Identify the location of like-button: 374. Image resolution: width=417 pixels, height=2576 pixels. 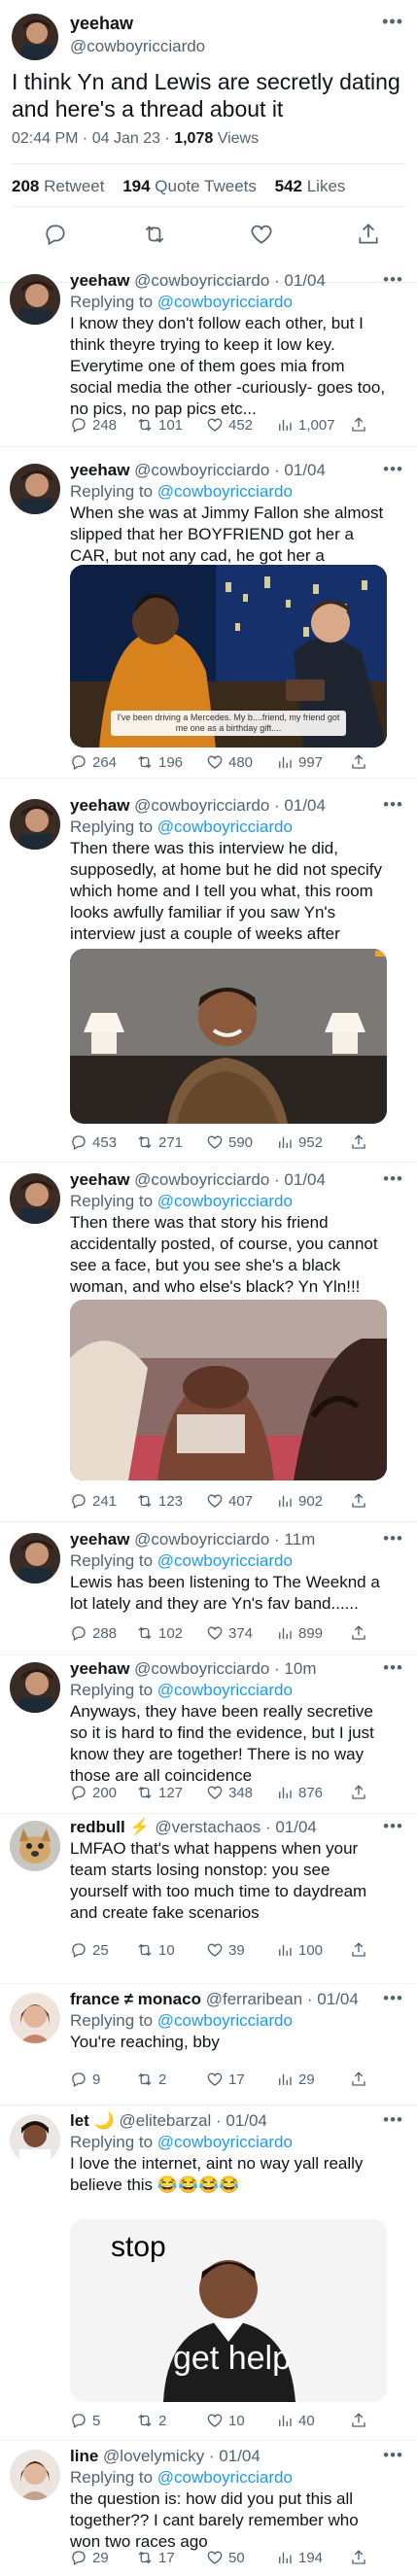
(229, 1633).